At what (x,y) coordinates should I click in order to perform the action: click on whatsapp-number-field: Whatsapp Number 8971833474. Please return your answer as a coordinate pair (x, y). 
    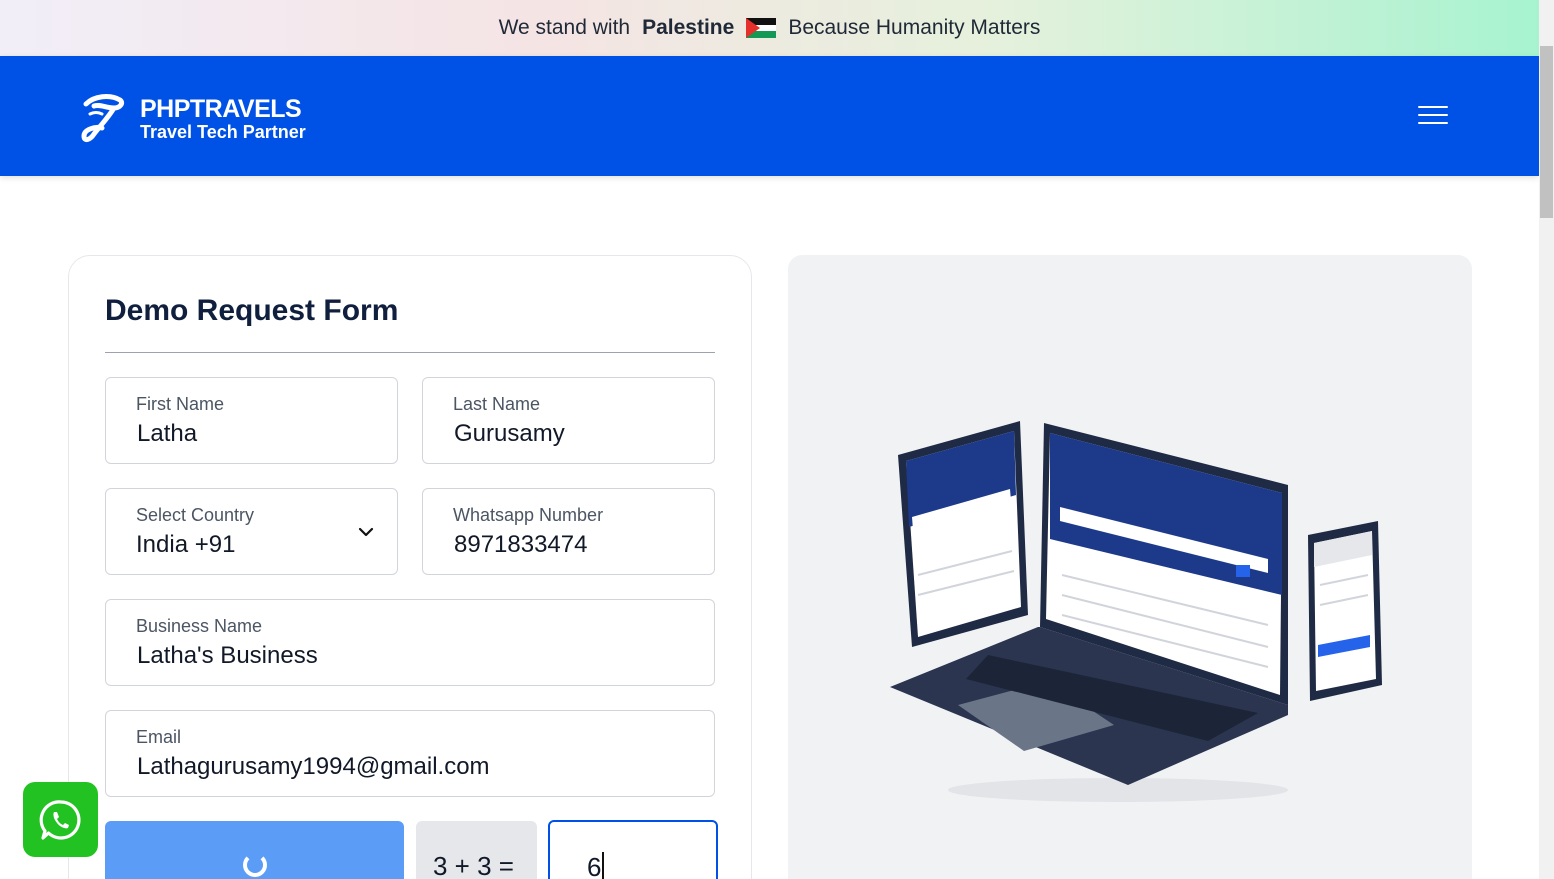
    Looking at the image, I should click on (568, 531).